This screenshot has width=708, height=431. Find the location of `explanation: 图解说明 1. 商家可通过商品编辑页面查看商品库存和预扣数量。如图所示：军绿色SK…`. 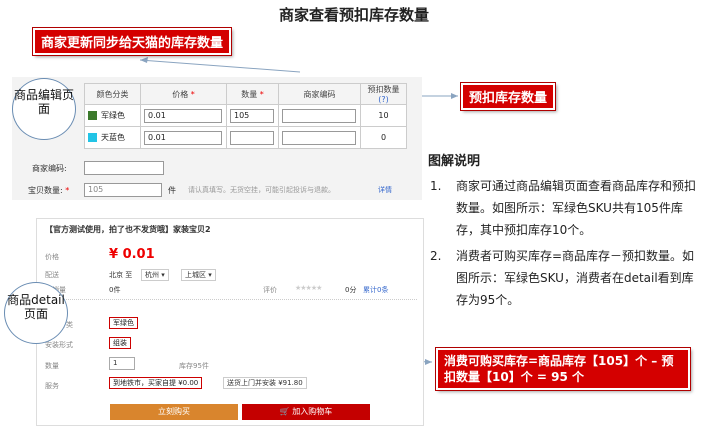

explanation: 图解说明 1. 商家可通过商品编辑页面查看商品库存和预扣数量。如图所示：军绿色SK… is located at coordinates (566, 230).